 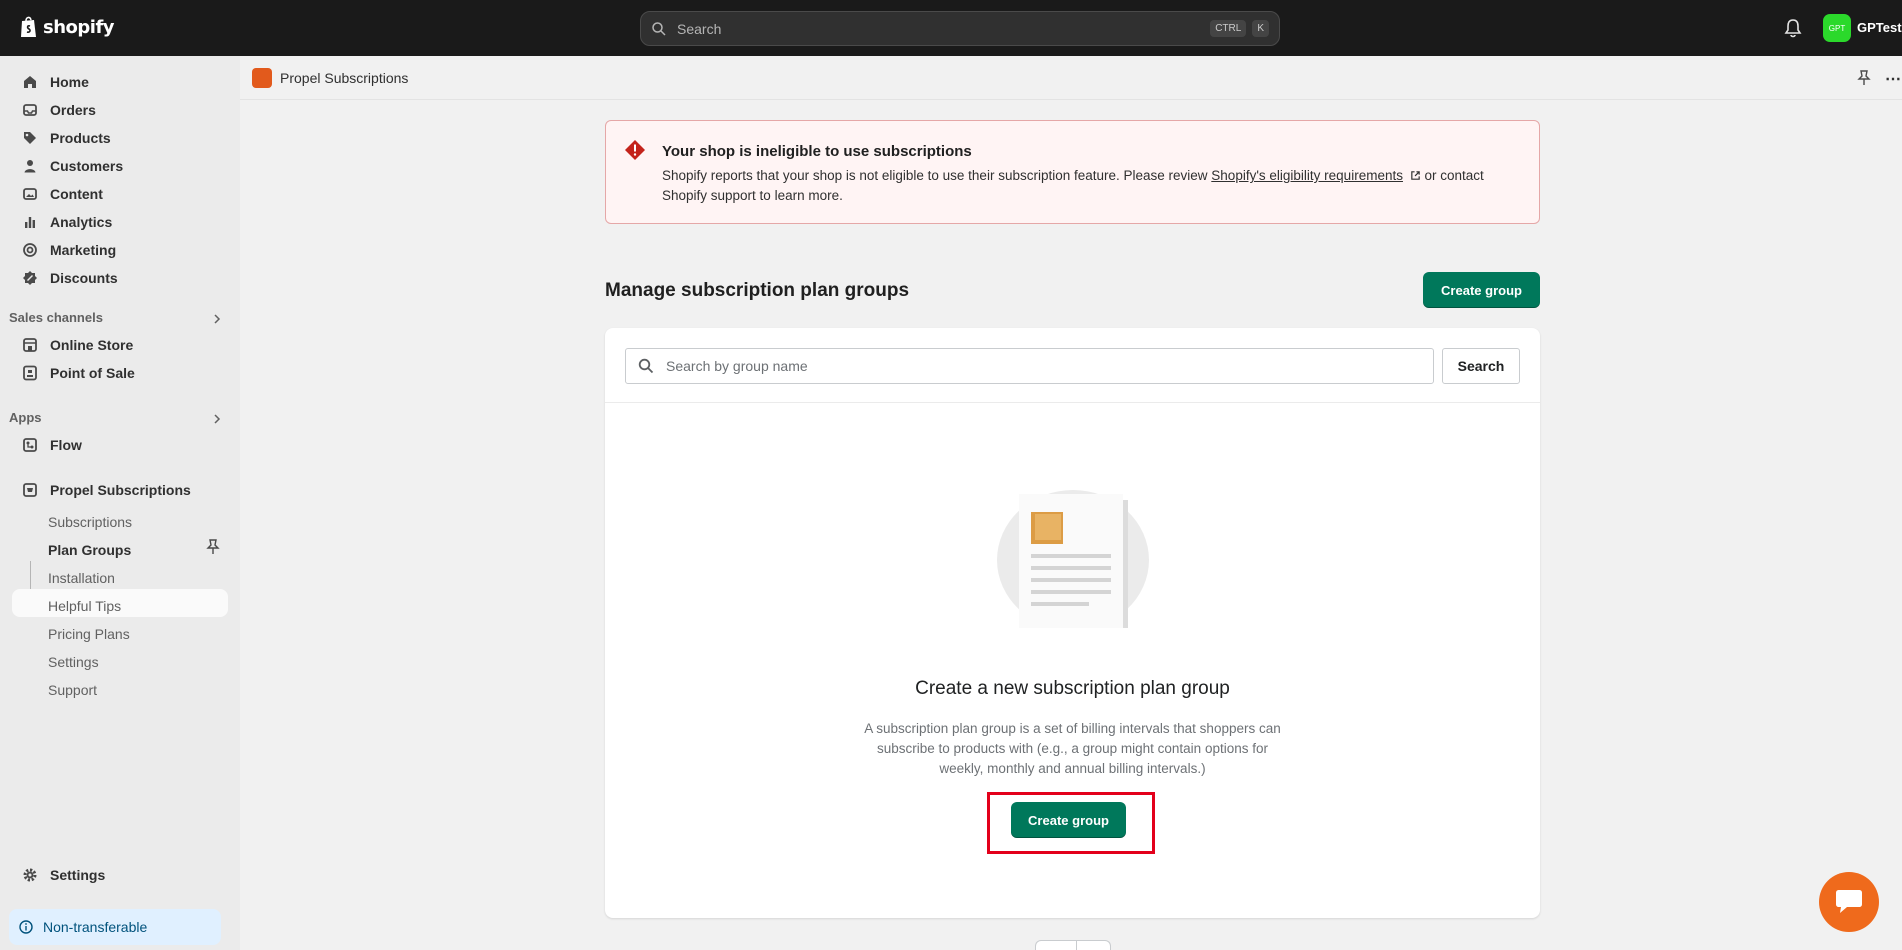 What do you see at coordinates (25, 417) in the screenshot?
I see `apps-heading: Apps` at bounding box center [25, 417].